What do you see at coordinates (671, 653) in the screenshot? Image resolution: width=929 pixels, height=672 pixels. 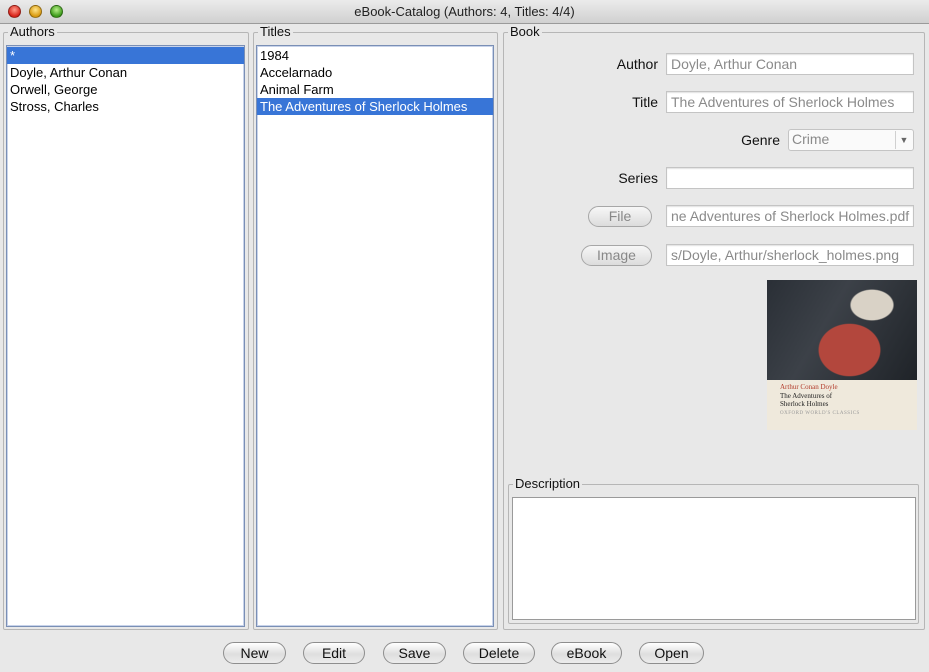 I see `open-button: Open` at bounding box center [671, 653].